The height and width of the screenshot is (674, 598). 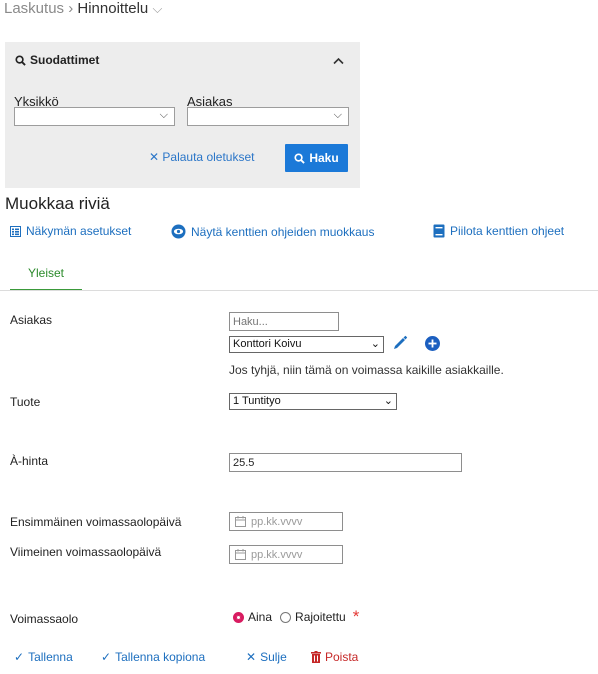 What do you see at coordinates (31, 320) in the screenshot?
I see `customer-label: Asiakas` at bounding box center [31, 320].